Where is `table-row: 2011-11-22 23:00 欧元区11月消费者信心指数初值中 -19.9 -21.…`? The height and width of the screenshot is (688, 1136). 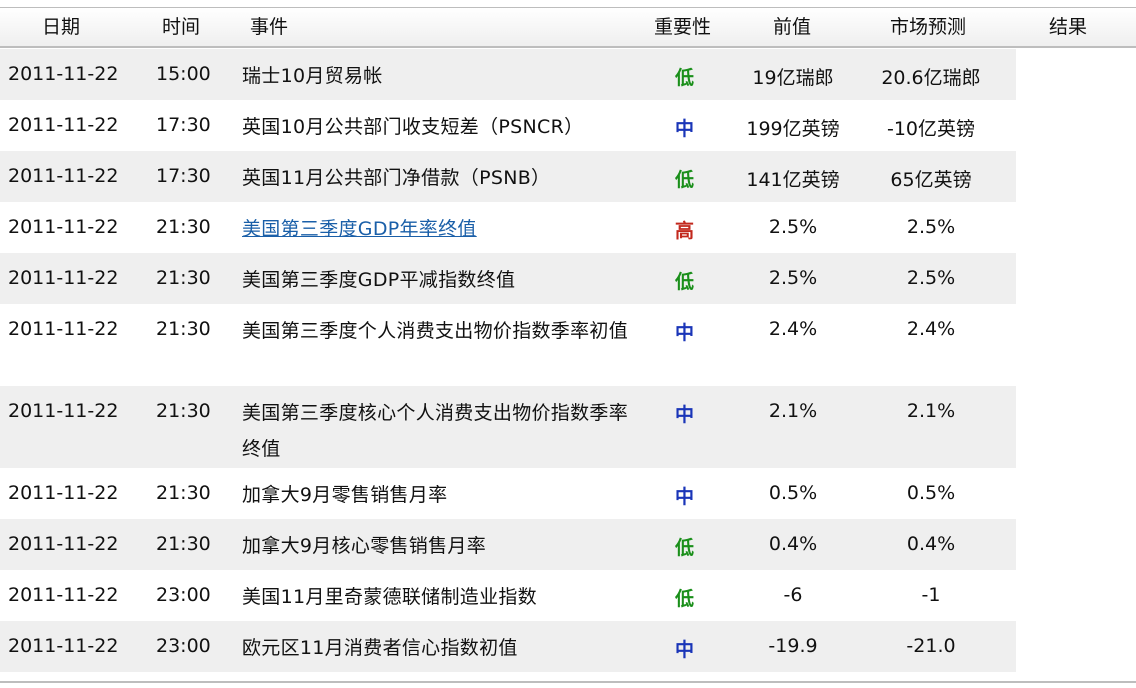
table-row: 2011-11-22 23:00 欧元区11月消费者信心指数初值中 -19.9 -21.… is located at coordinates (508, 646).